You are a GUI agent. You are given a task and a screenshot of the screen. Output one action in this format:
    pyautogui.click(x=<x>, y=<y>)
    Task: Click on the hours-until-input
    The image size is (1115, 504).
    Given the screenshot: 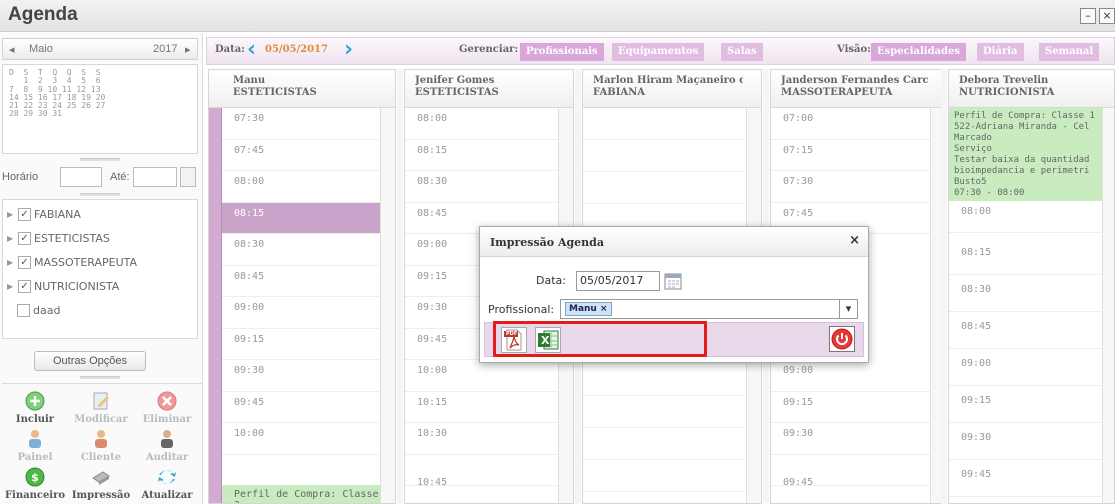 What is the action you would take?
    pyautogui.click(x=155, y=177)
    